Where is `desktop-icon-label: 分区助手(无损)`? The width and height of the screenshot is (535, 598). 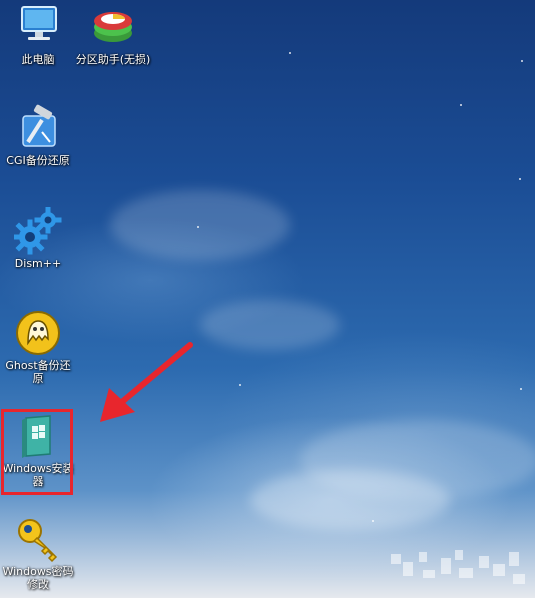
desktop-icon-label: 分区助手(无损) is located at coordinates (113, 59).